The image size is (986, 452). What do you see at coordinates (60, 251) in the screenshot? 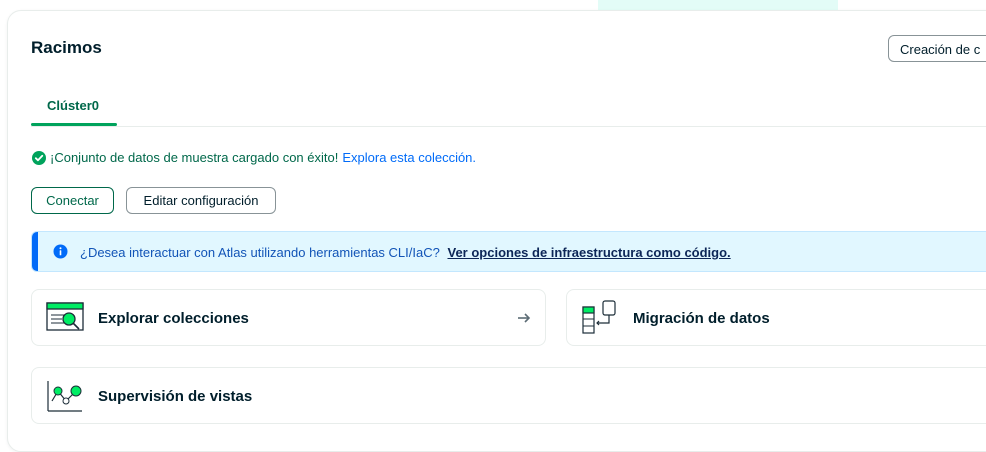
I see `info-icon` at bounding box center [60, 251].